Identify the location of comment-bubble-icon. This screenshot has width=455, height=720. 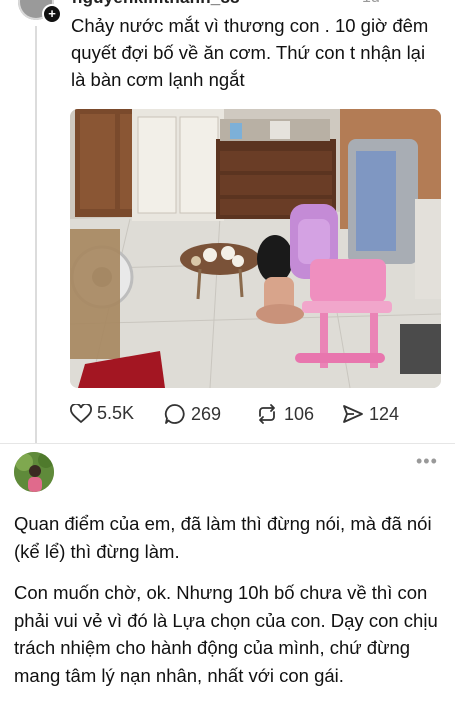
(174, 414).